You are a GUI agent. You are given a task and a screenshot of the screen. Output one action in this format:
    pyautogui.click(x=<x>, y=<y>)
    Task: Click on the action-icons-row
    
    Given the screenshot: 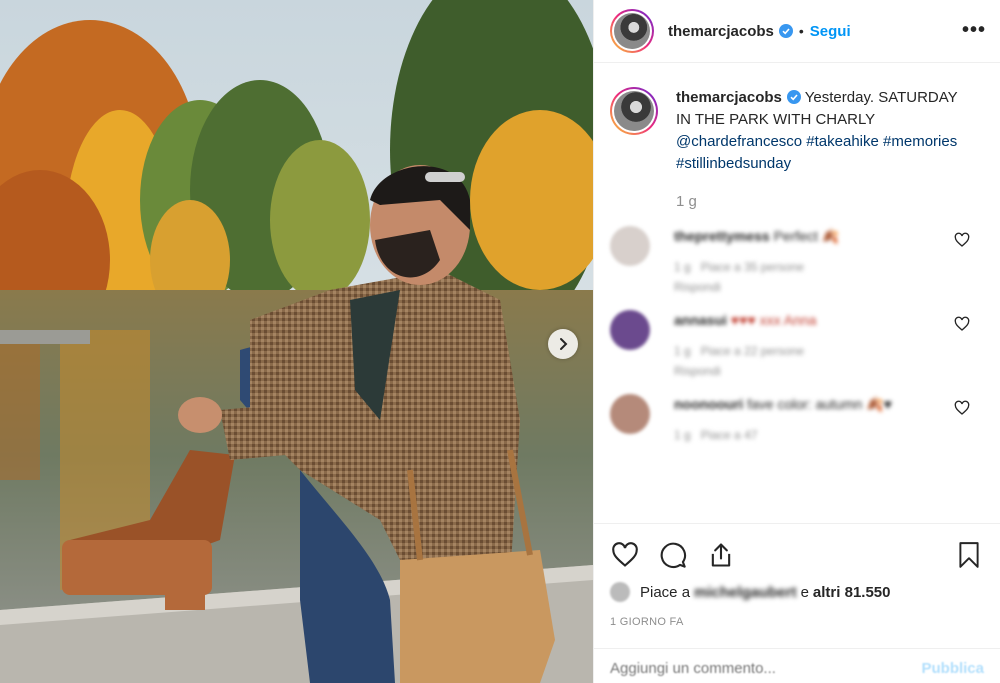 What is the action you would take?
    pyautogui.click(x=797, y=555)
    